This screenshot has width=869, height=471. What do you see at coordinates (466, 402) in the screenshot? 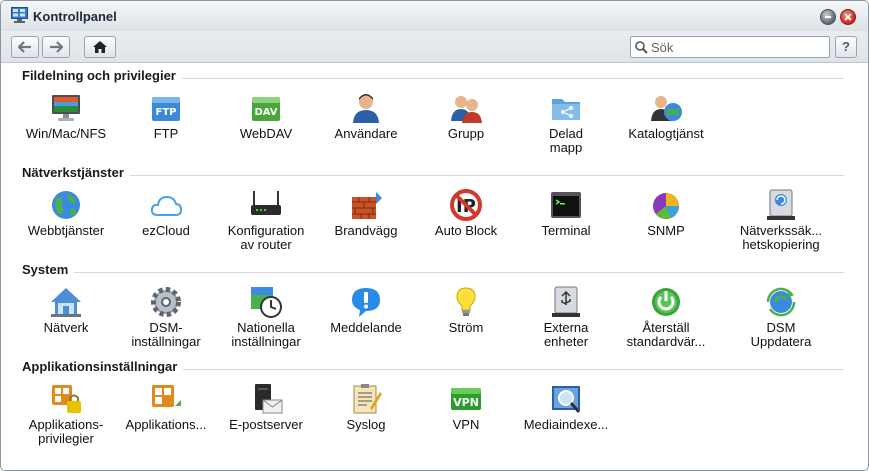
I see `svg-text: VPN` at bounding box center [466, 402].